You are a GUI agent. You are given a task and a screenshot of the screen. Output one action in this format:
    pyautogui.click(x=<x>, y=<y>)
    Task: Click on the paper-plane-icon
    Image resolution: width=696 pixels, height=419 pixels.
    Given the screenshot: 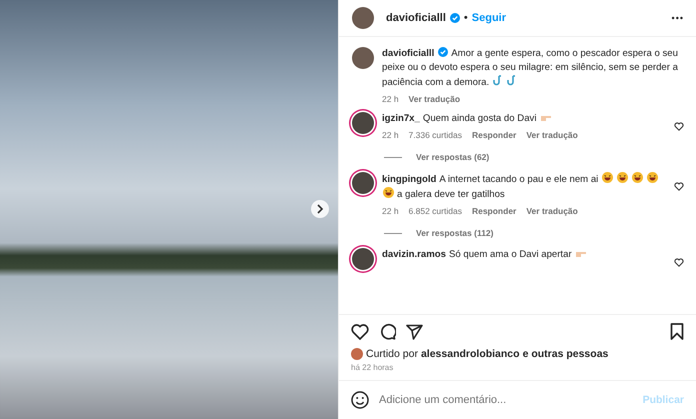 What is the action you would take?
    pyautogui.click(x=414, y=332)
    